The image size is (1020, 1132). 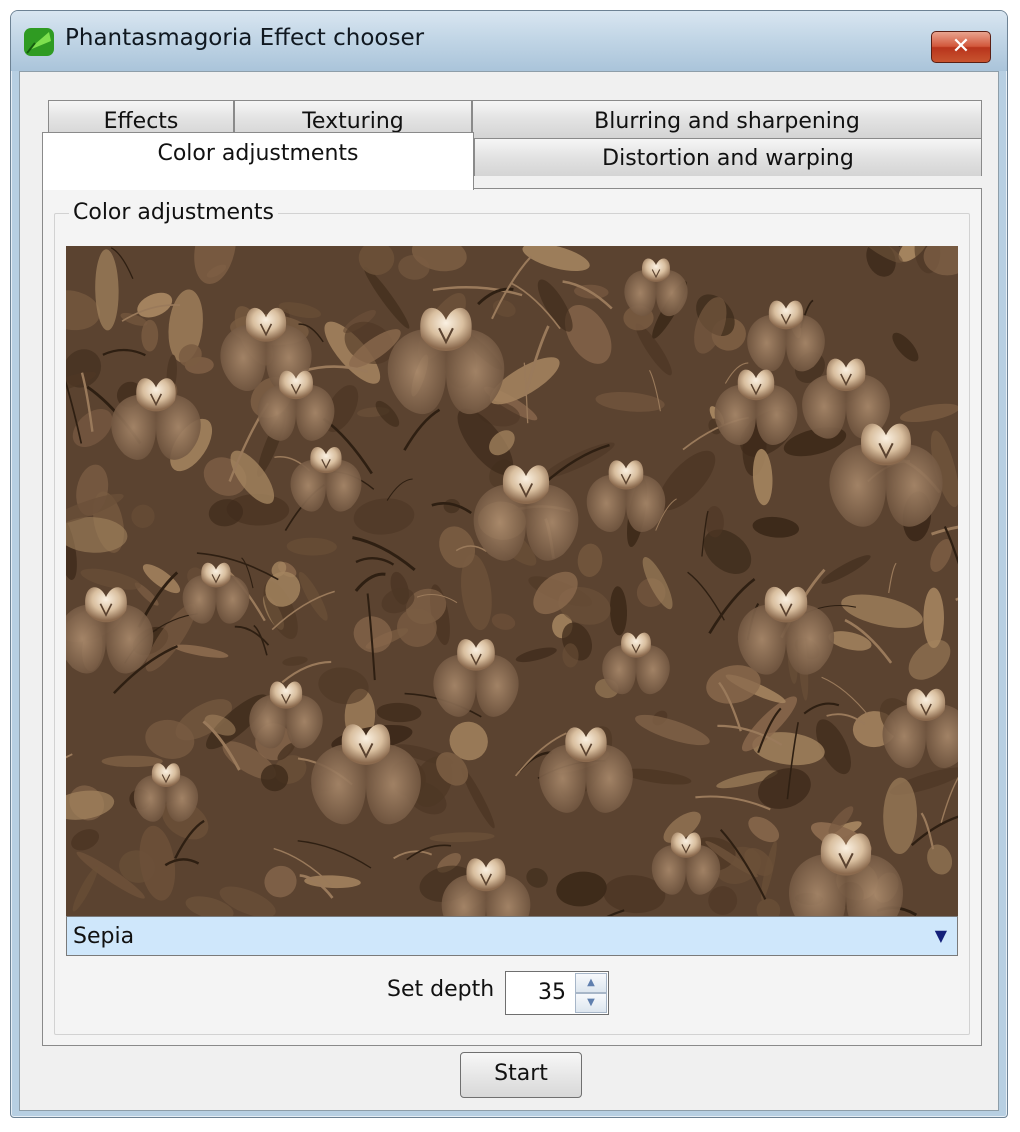 I want to click on close-button: ✕, so click(x=961, y=47).